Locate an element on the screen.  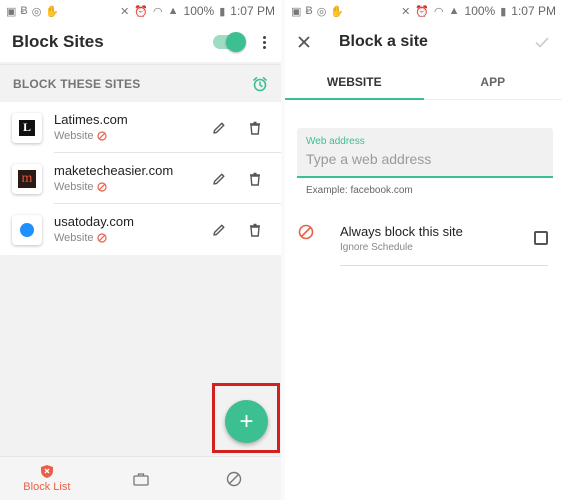
confirm-check-icon is located at coordinates (542, 42).